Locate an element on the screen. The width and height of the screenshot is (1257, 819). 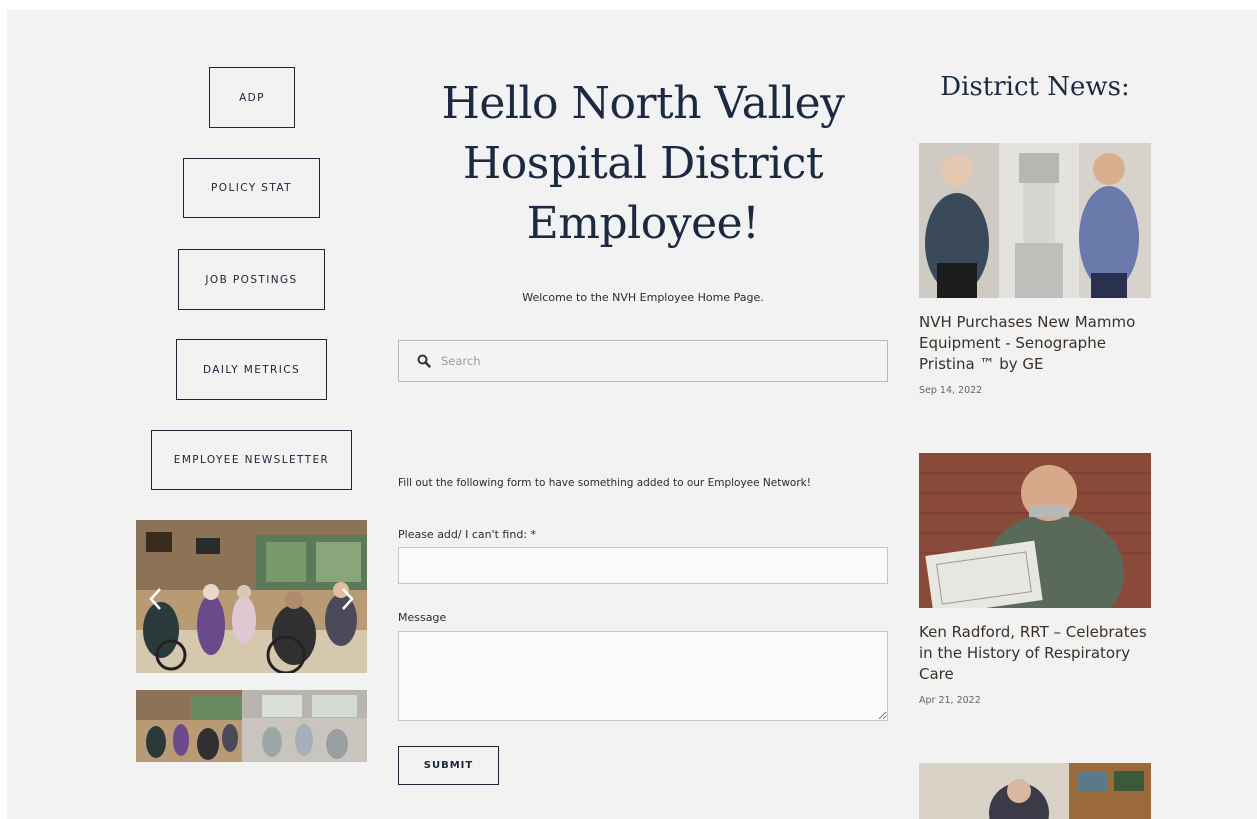
message-label: Message is located at coordinates (422, 617).